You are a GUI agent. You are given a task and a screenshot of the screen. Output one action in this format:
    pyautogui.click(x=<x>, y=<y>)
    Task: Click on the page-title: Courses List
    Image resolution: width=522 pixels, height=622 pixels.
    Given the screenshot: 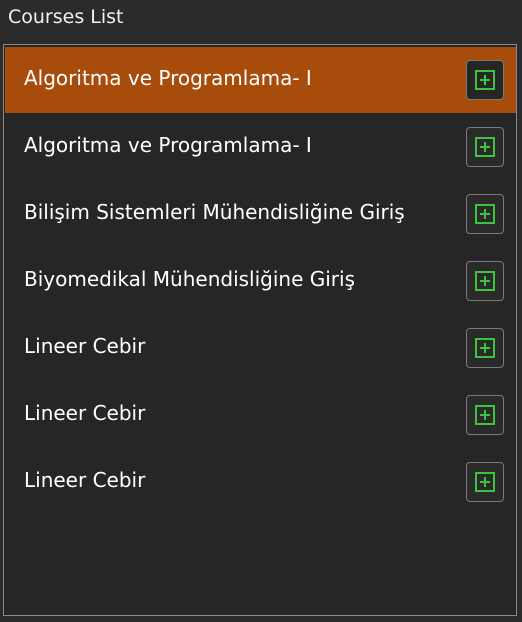 What is the action you would take?
    pyautogui.click(x=66, y=17)
    